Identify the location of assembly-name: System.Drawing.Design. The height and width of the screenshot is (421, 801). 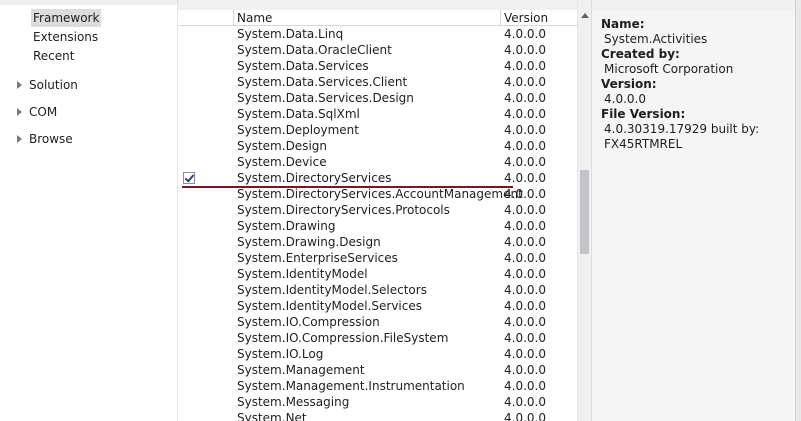
(309, 242).